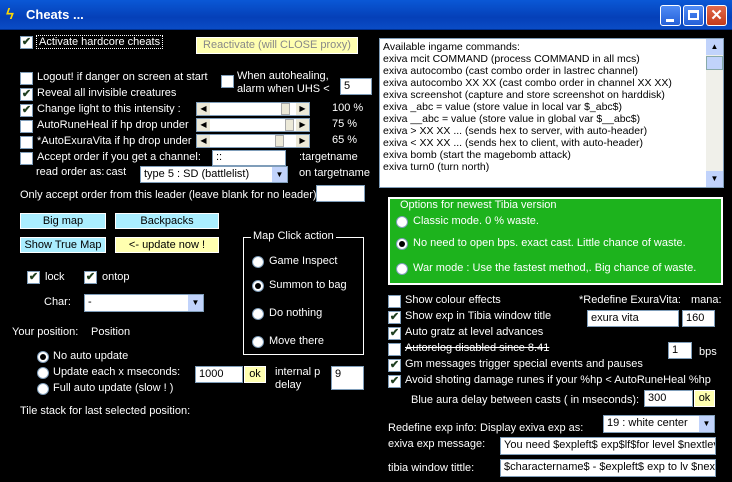 Image resolution: width=732 pixels, height=482 pixels. Describe the element at coordinates (90, 277) in the screenshot. I see `ontop-checkbox` at that location.